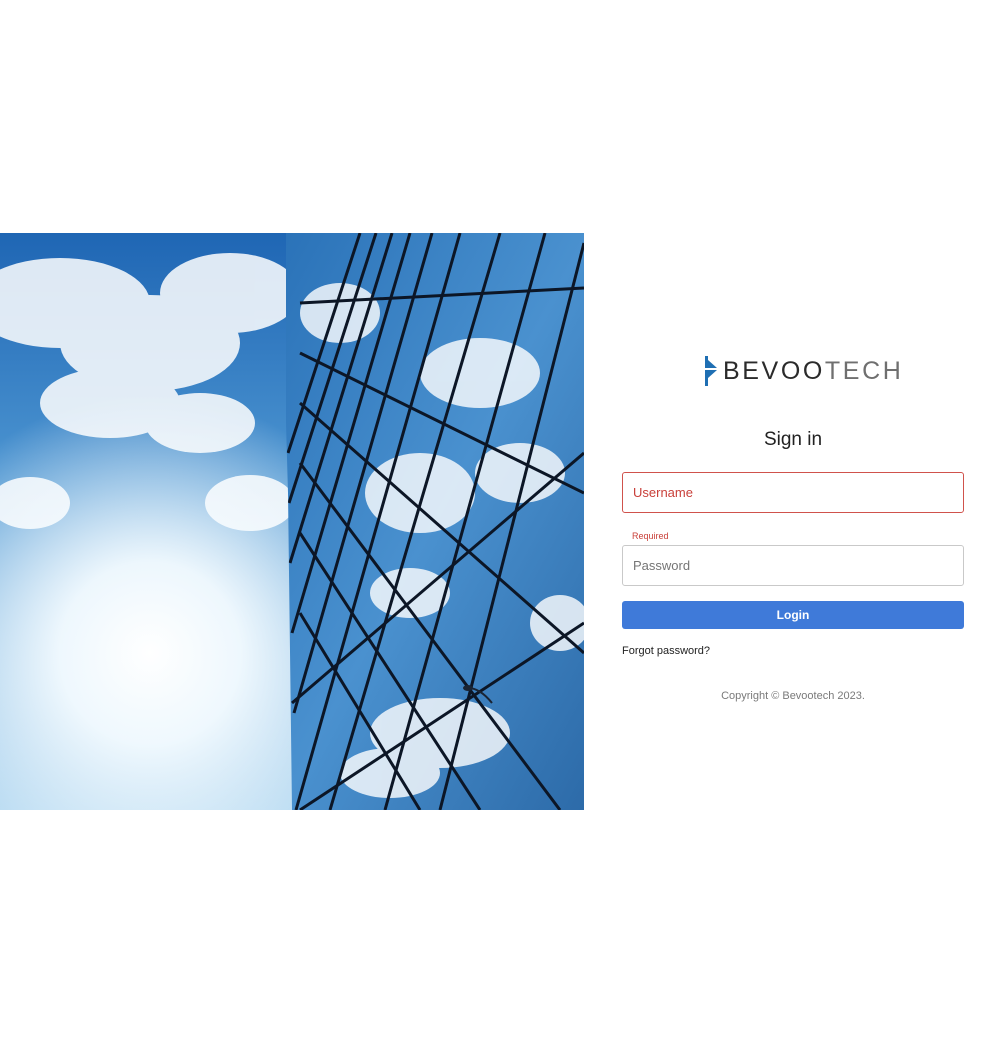 The width and height of the screenshot is (1000, 1040). Describe the element at coordinates (793, 439) in the screenshot. I see `page-title: Sign in` at that location.